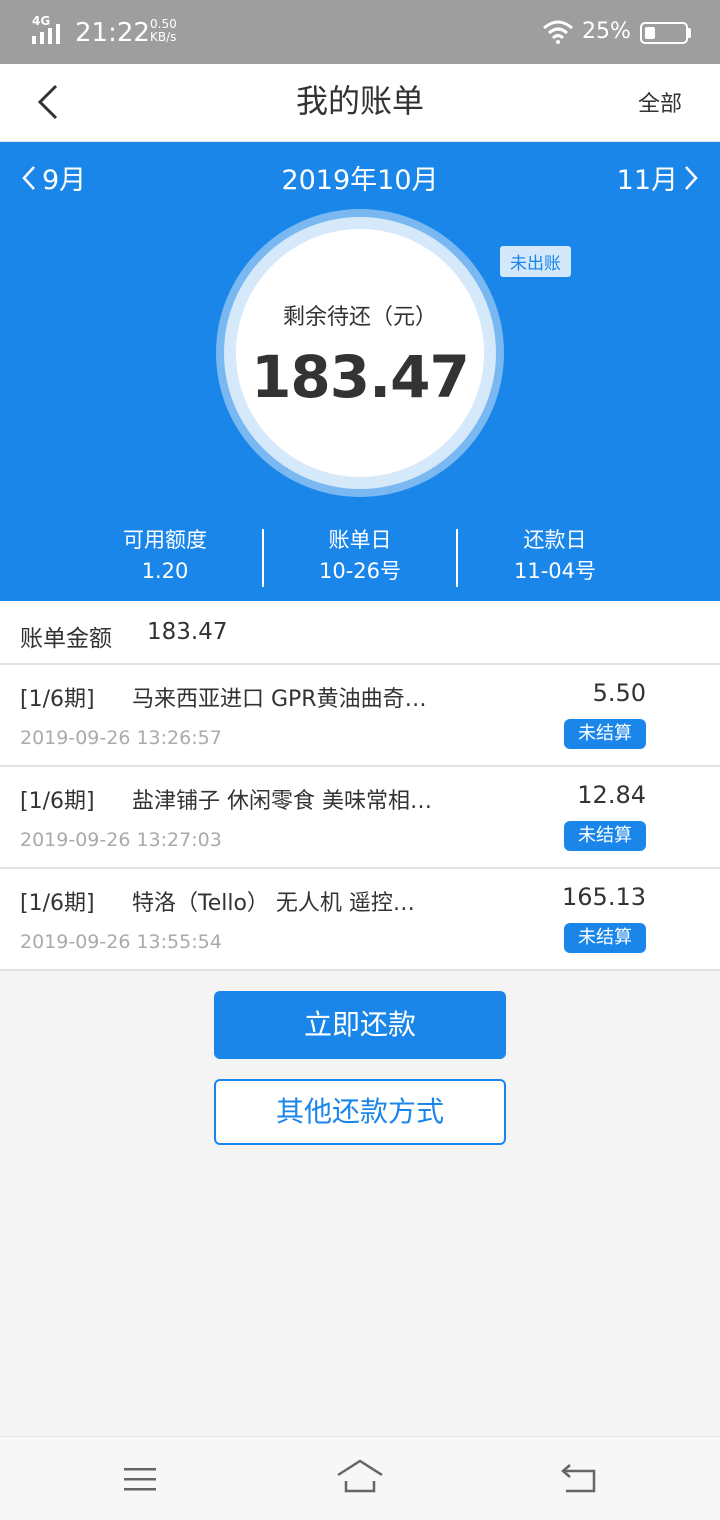  I want to click on transaction-amount: 5.50, so click(619, 693).